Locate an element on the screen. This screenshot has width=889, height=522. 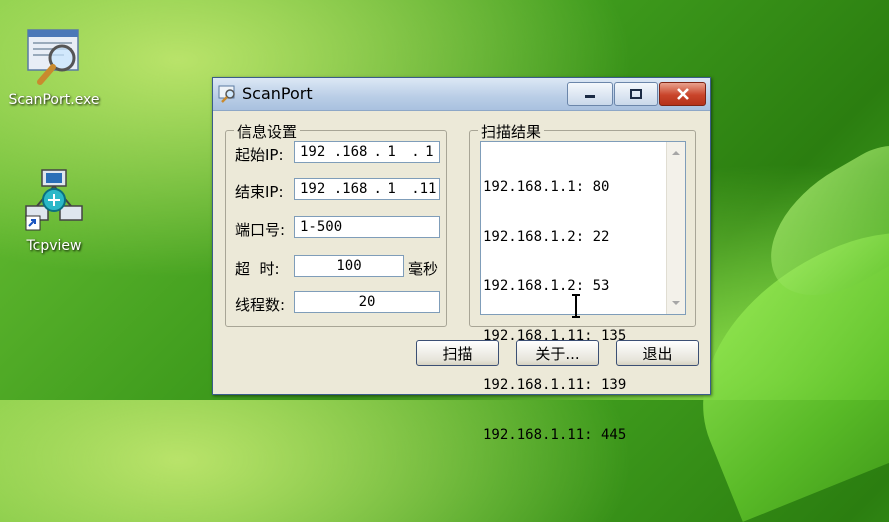
window-title: ScanPort is located at coordinates (277, 93).